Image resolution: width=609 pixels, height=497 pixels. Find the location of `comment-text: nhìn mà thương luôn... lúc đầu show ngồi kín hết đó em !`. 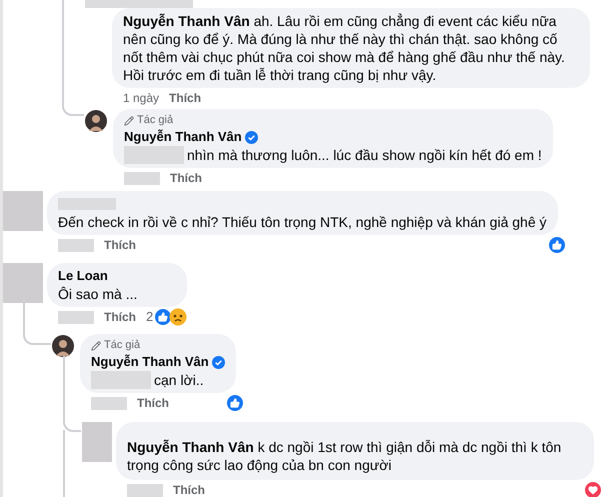

comment-text: nhìn mà thương luôn... lúc đầu show ngồi kín hết đó em ! is located at coordinates (364, 155).